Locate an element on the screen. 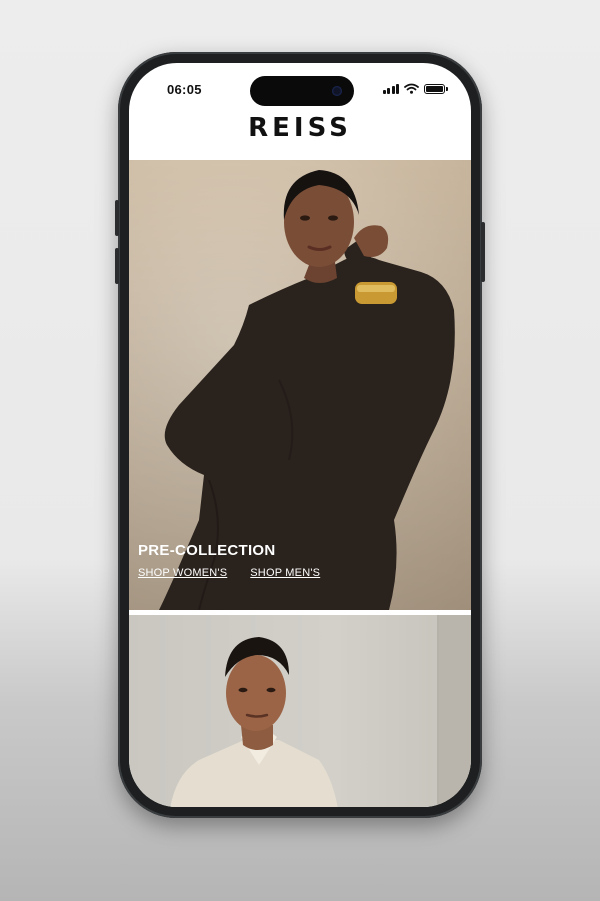 This screenshot has width=600, height=901. camera-icon is located at coordinates (337, 91).